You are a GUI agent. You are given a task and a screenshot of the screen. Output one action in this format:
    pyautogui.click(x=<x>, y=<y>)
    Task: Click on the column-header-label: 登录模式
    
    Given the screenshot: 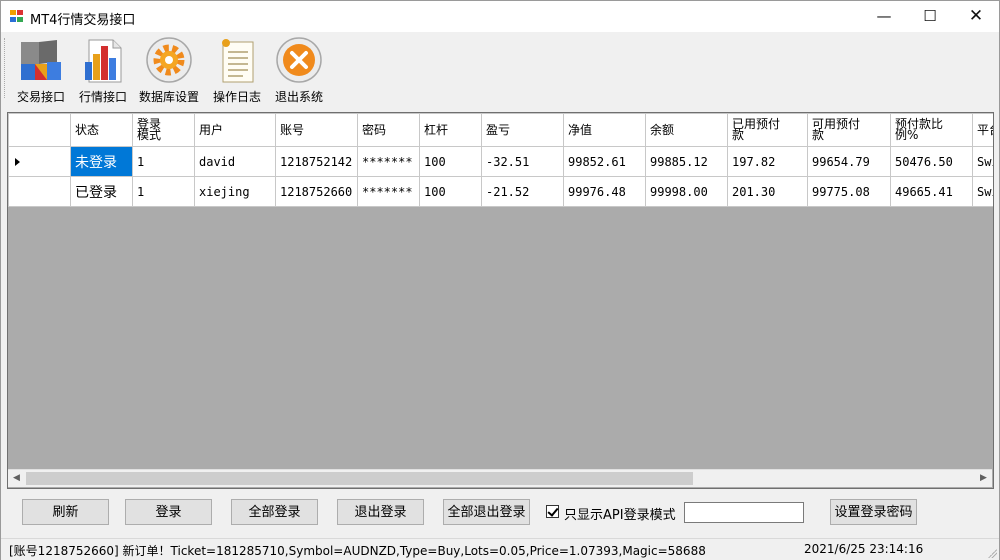 What is the action you would take?
    pyautogui.click(x=149, y=129)
    